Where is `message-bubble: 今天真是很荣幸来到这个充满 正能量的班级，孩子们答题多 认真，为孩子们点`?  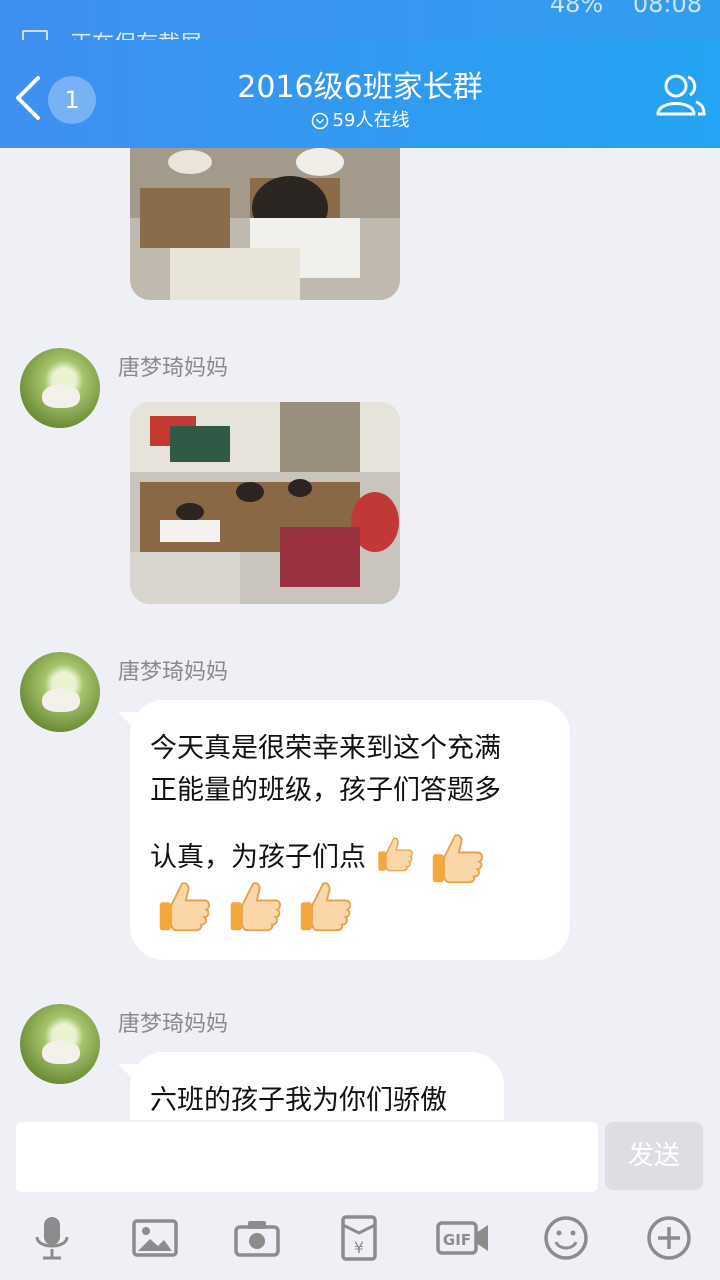 message-bubble: 今天真是很荣幸来到这个充满 正能量的班级，孩子们答题多 认真，为孩子们点 is located at coordinates (350, 830).